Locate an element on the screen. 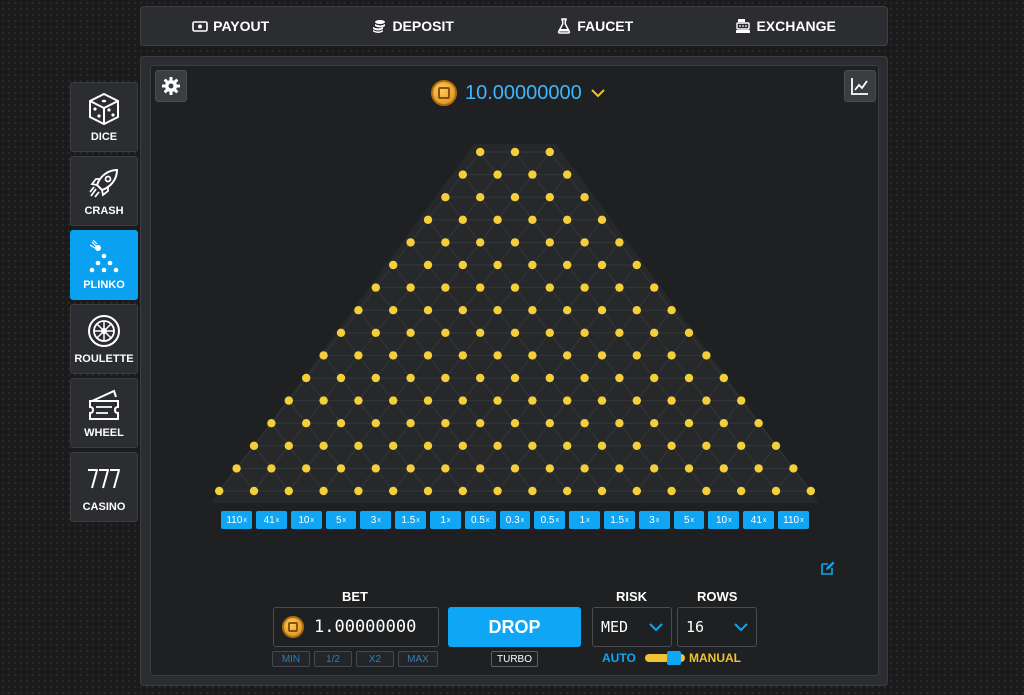 The width and height of the screenshot is (1024, 695). flask-icon is located at coordinates (564, 26).